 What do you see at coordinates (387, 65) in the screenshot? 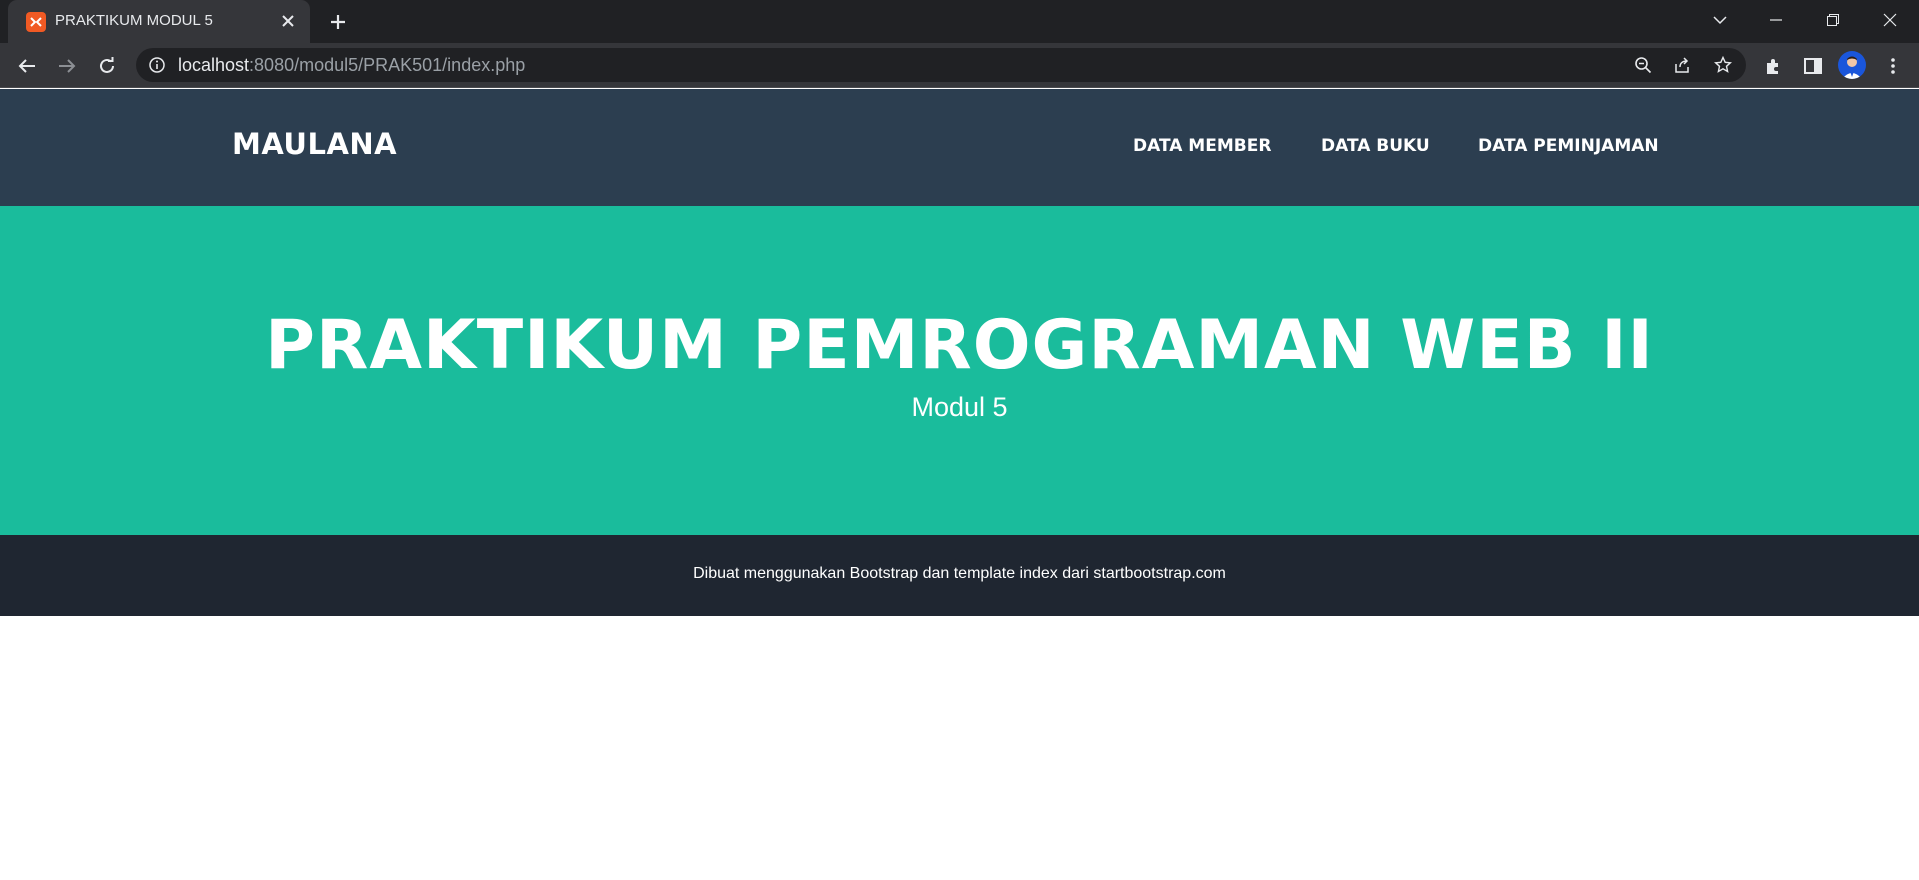
I see `url-path: :8080/modul5/PRAK501/index.php` at bounding box center [387, 65].